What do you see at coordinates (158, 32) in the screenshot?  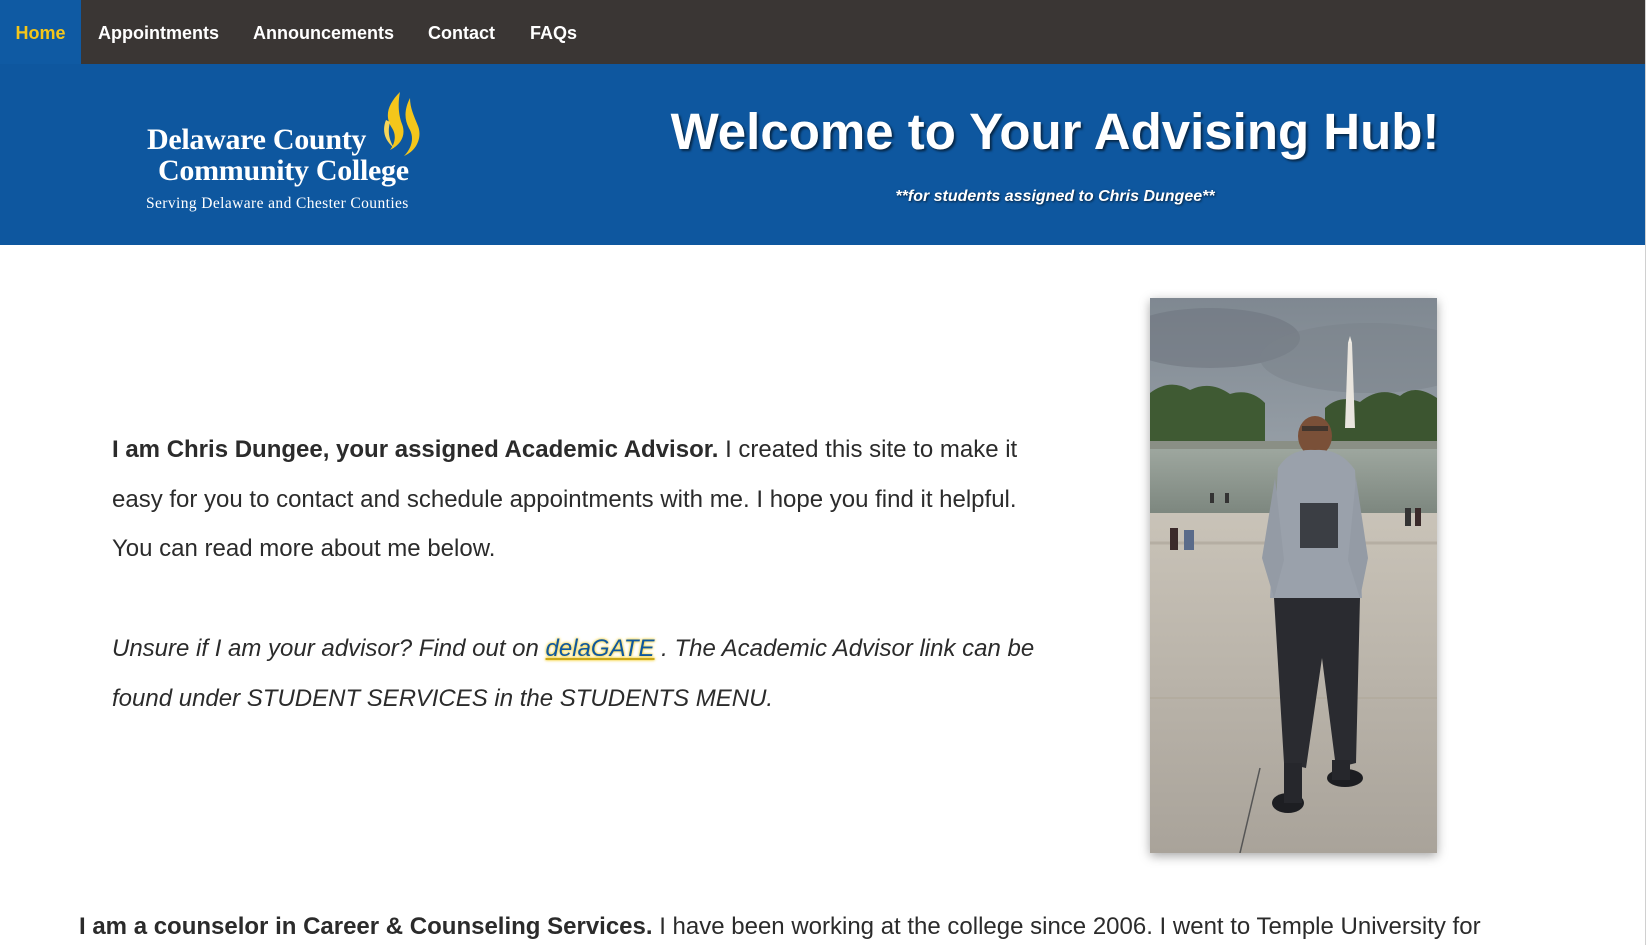 I see `nav-appointments: Appointments` at bounding box center [158, 32].